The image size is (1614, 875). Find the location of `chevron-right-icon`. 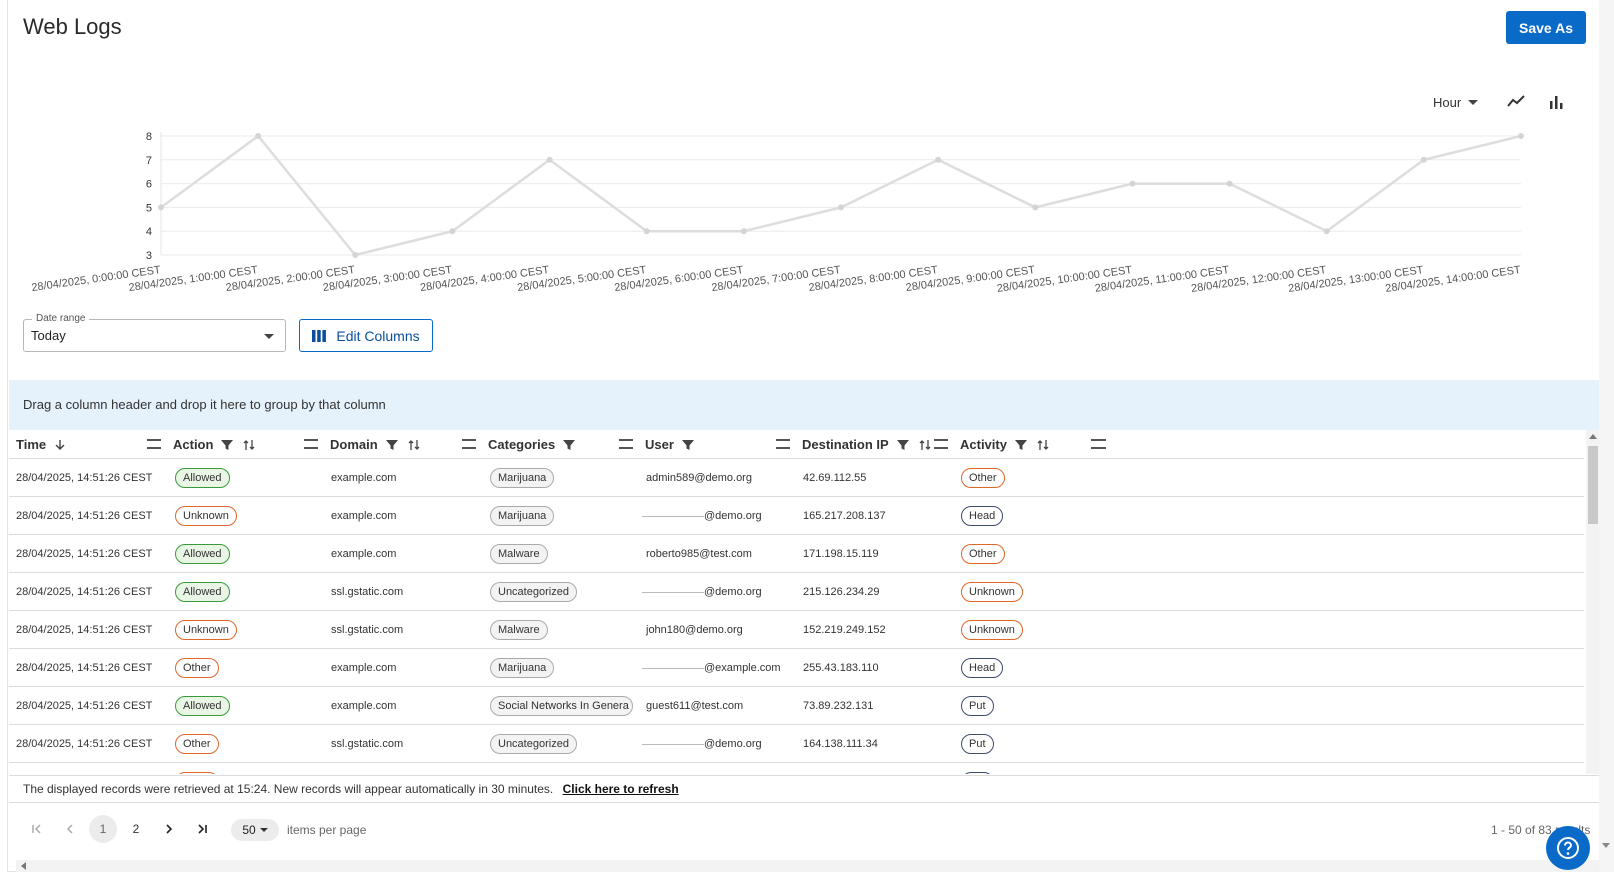

chevron-right-icon is located at coordinates (169, 829).